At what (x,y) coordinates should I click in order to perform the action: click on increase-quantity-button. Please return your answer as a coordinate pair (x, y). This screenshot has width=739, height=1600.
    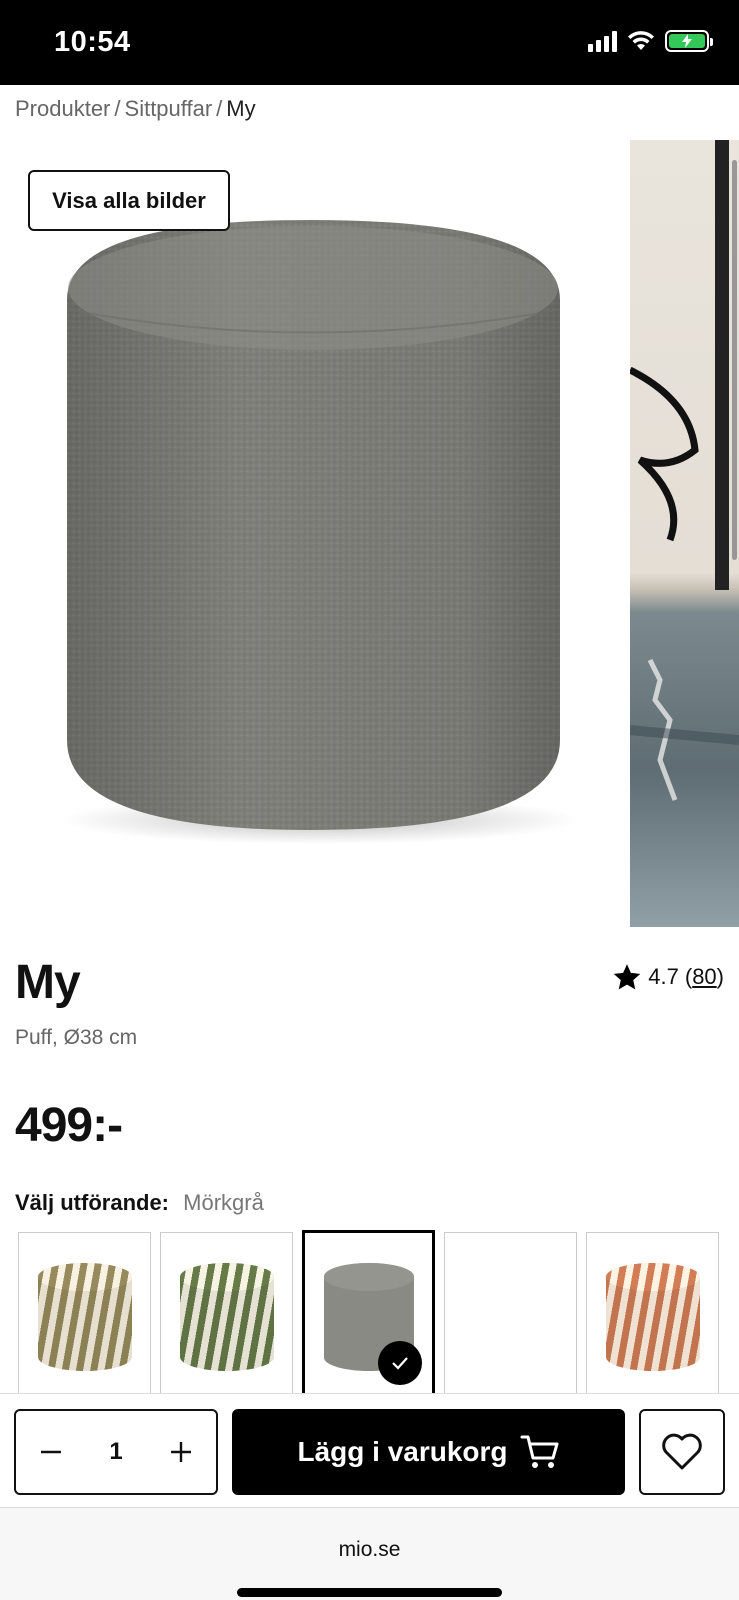
    Looking at the image, I should click on (181, 1452).